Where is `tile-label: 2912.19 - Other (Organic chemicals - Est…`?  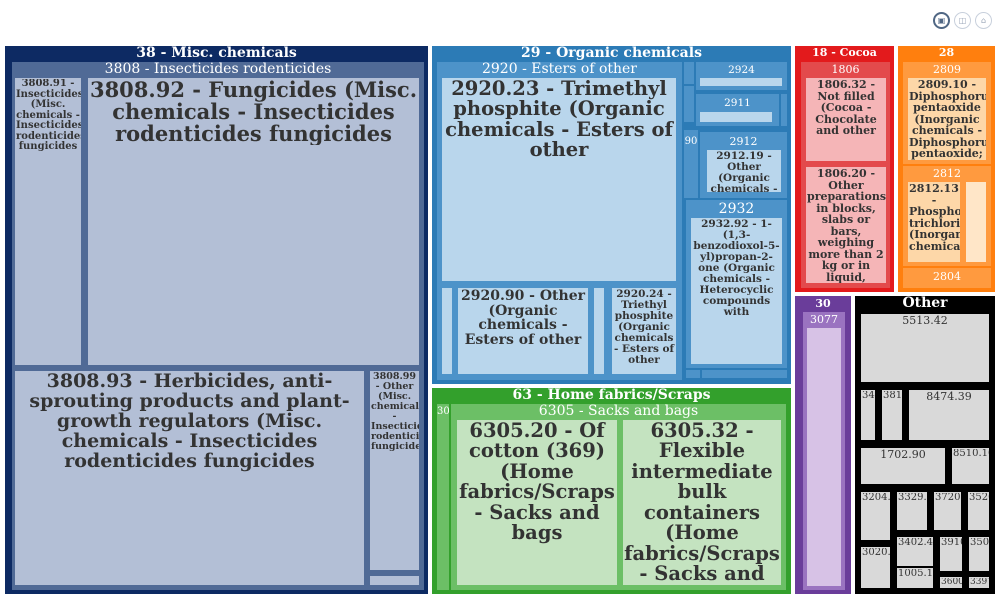
tile-label: 2912.19 - Other (Organic chemicals - Est… is located at coordinates (744, 172).